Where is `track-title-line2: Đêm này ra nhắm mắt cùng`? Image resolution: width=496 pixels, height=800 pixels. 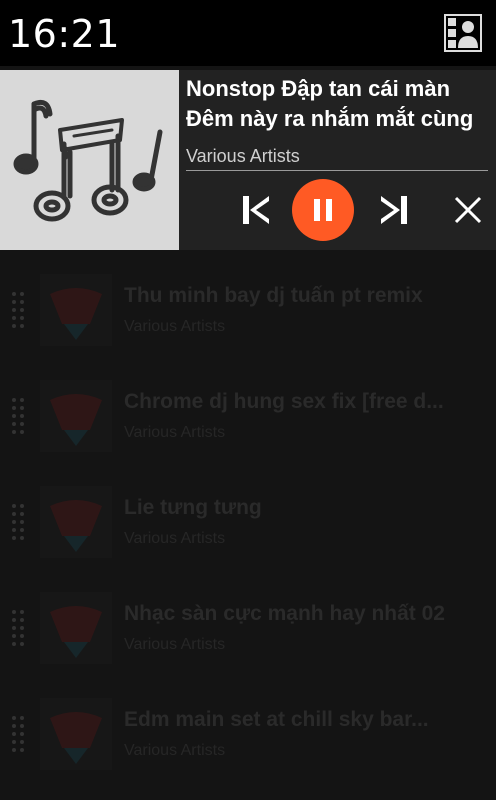
track-title-line2: Đêm này ra nhắm mắt cùng is located at coordinates (330, 118).